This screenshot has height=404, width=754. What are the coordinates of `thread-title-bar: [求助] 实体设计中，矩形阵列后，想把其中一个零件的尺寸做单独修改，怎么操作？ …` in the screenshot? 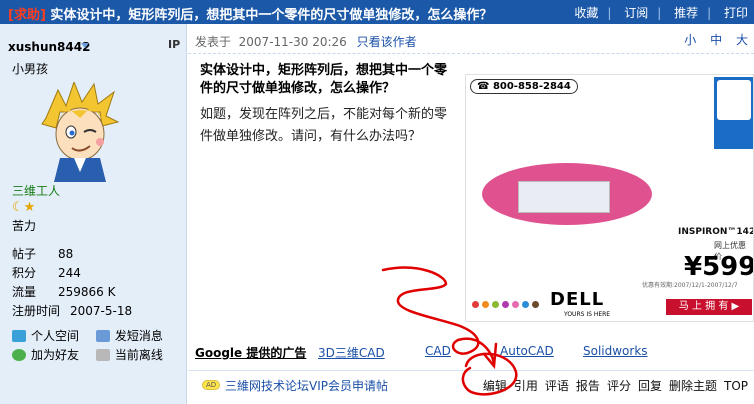 It's located at (377, 12).